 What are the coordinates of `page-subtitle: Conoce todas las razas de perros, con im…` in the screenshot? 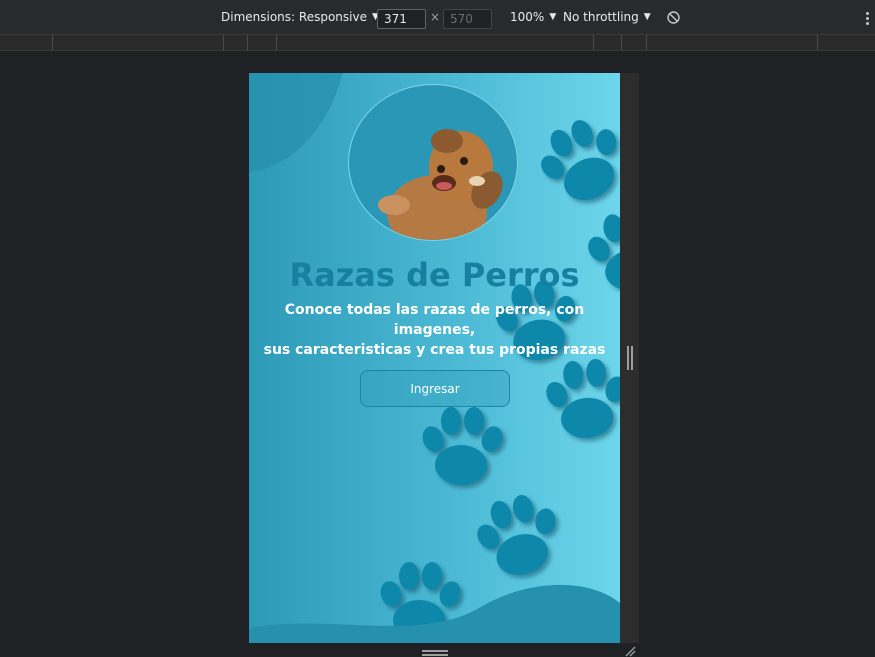 It's located at (434, 330).